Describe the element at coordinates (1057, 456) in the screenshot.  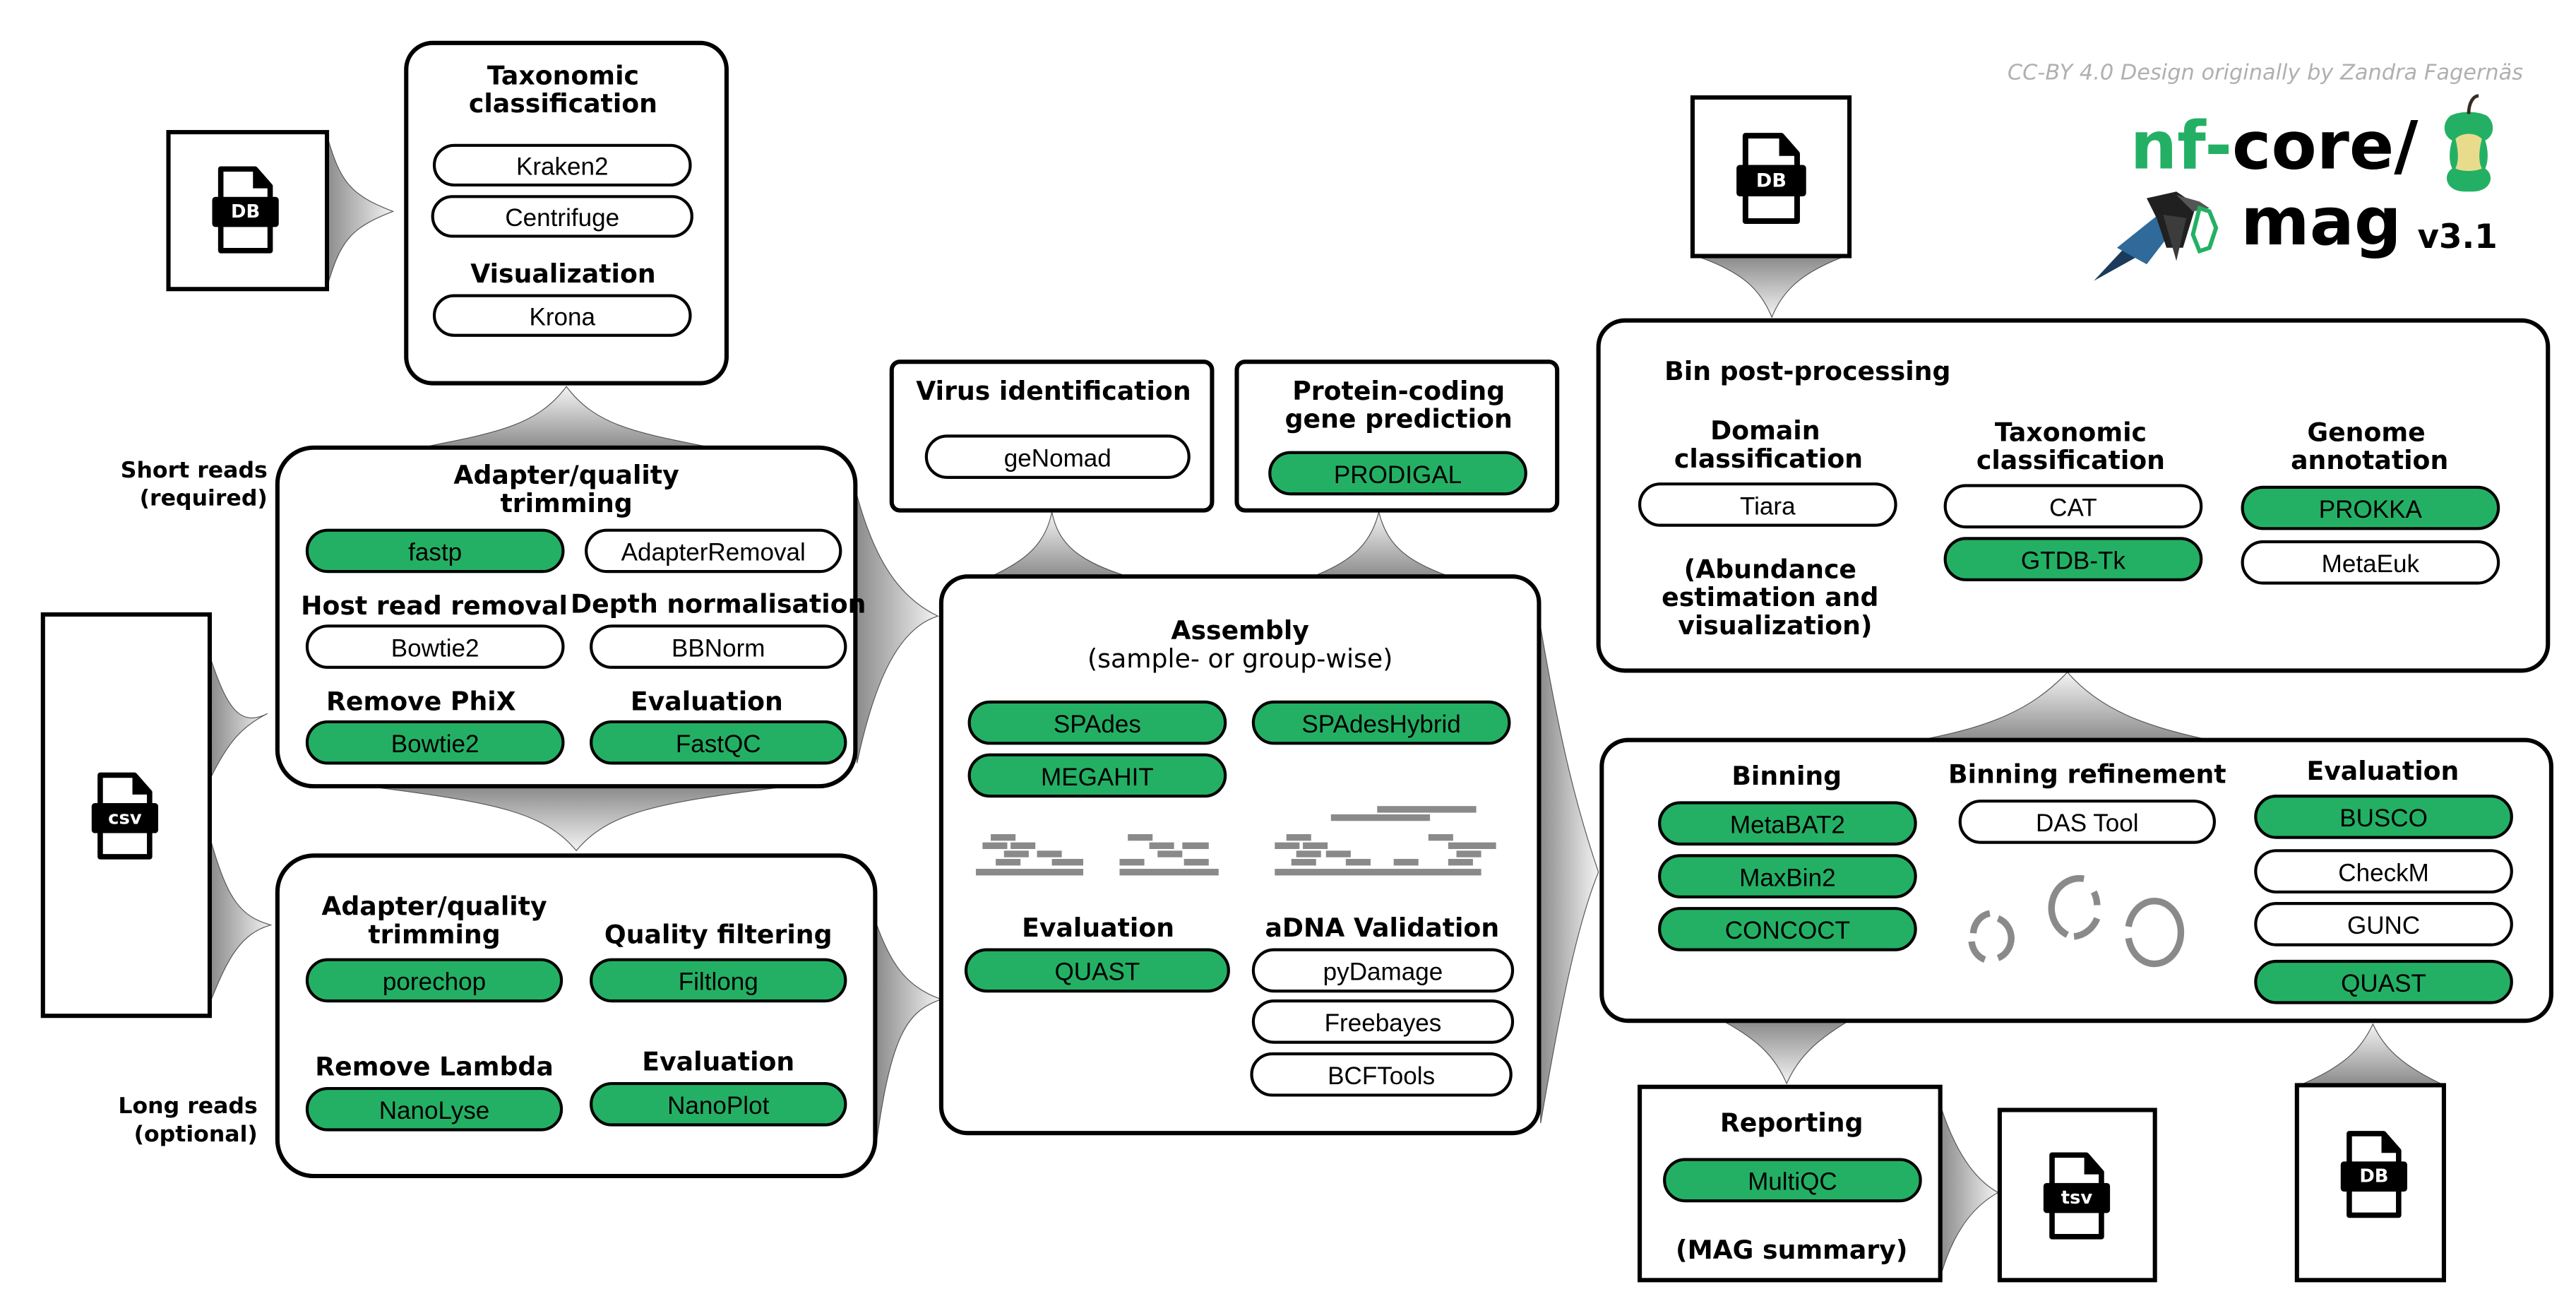
I see `tool-genomad: geNomad` at that location.